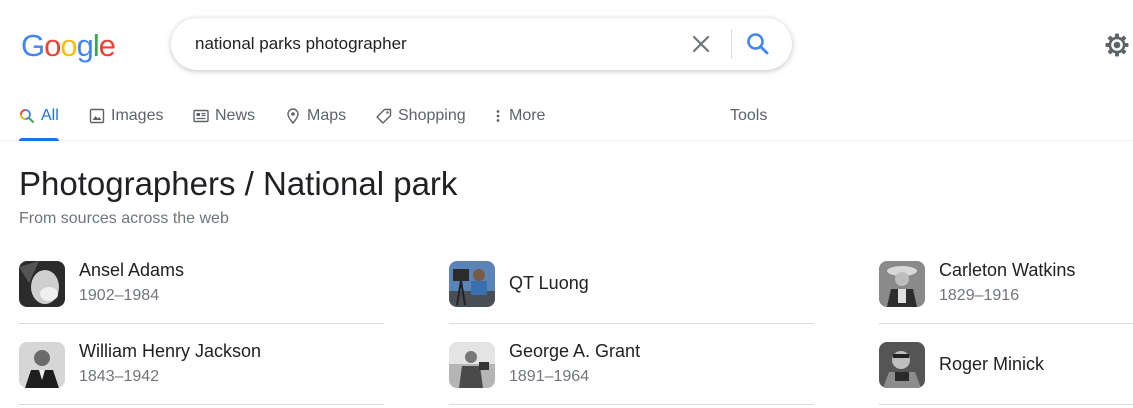  What do you see at coordinates (238, 183) in the screenshot?
I see `panel-title: Photographers / National park` at bounding box center [238, 183].